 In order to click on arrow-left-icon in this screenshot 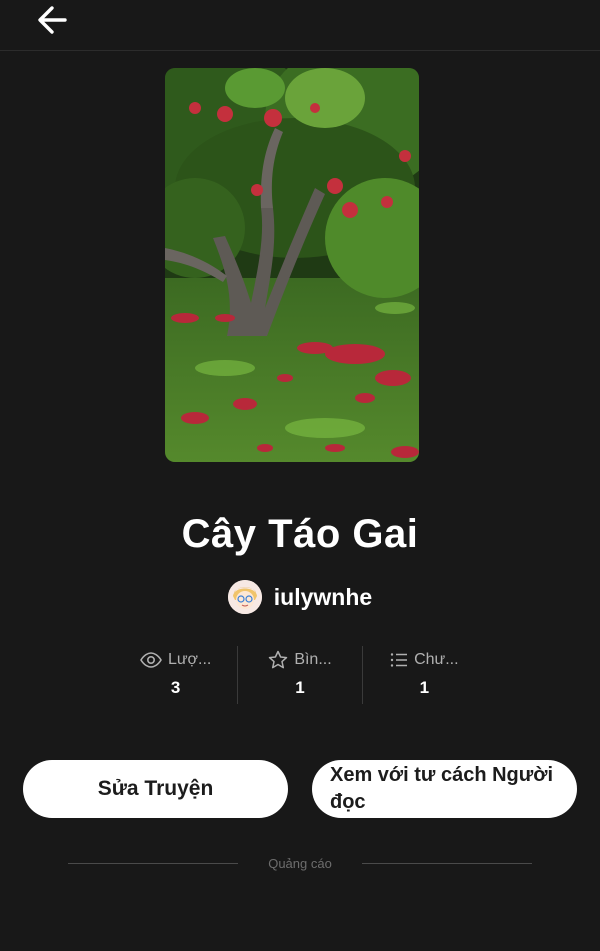, I will do `click(52, 20)`.